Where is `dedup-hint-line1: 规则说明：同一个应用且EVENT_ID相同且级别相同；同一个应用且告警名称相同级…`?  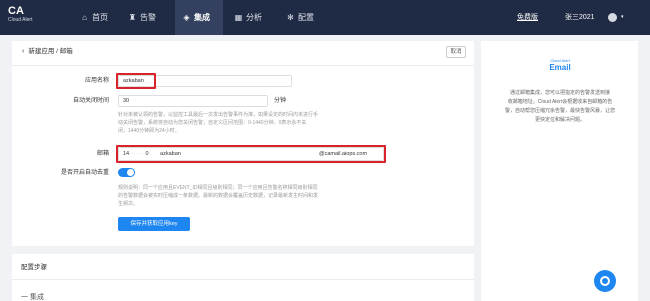 dedup-hint-line1: 规则说明：同一个应用且EVENT_ID相同且级别相同；同一个应用且告警名称相同级… is located at coordinates (218, 188).